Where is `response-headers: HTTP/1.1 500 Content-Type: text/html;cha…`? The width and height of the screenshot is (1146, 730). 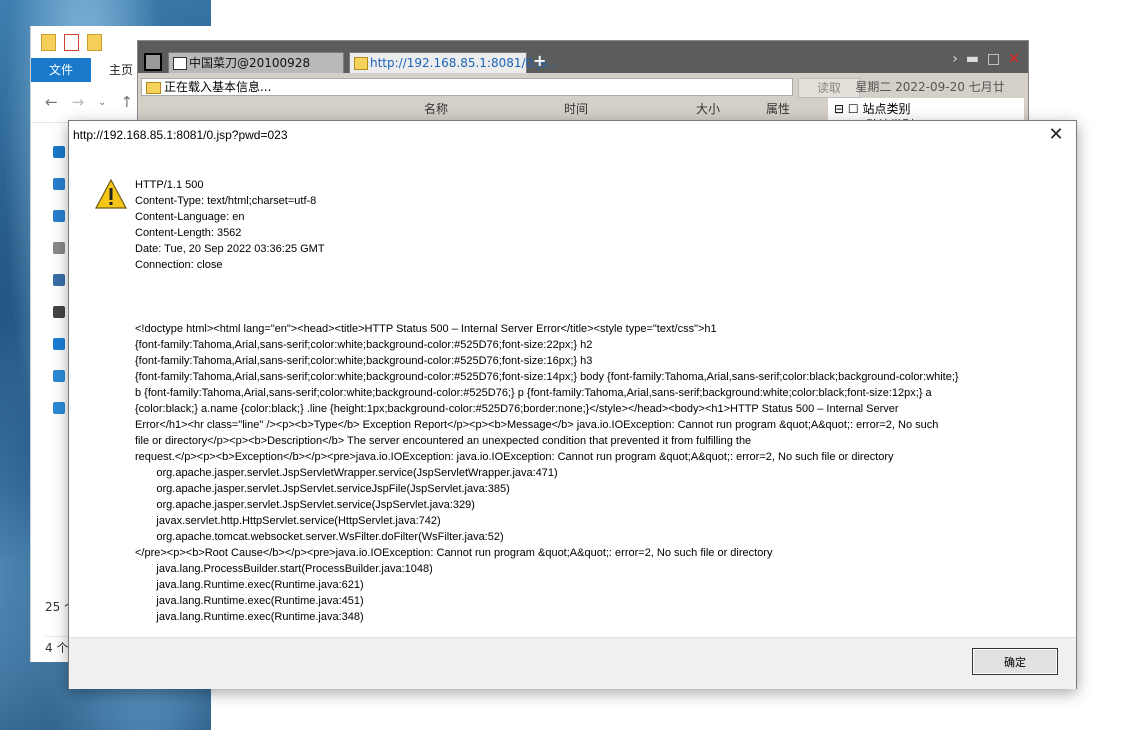 response-headers: HTTP/1.1 500 Content-Type: text/html;cha… is located at coordinates (230, 225).